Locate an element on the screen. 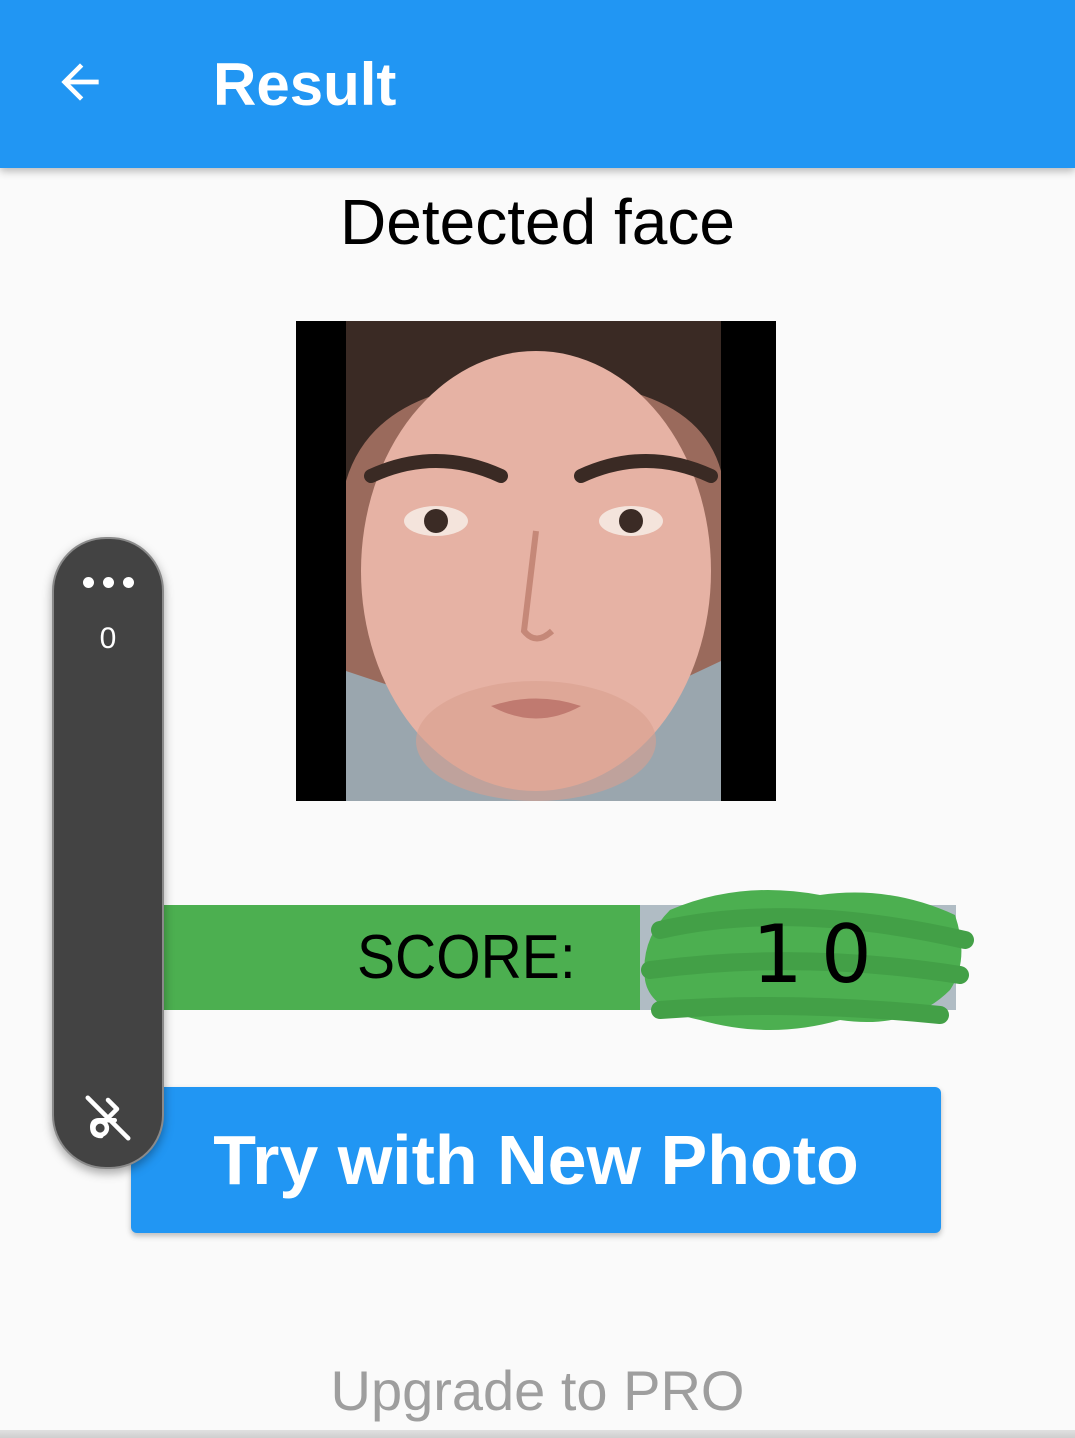  bottom-edge is located at coordinates (537, 1434).